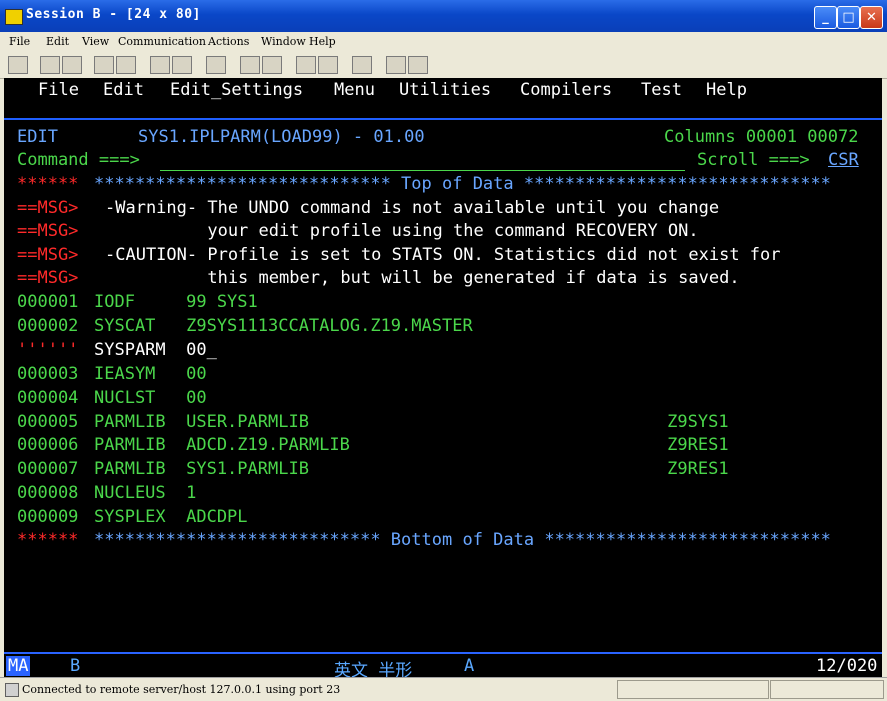  Describe the element at coordinates (171, 517) in the screenshot. I see `data-line-text: SYSPLEX ADCDPL` at that location.